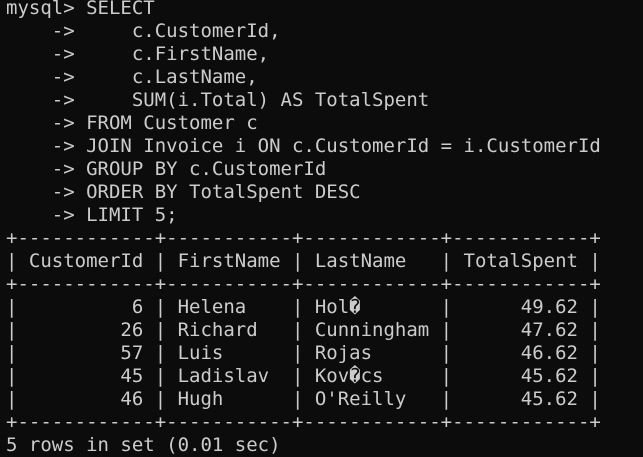 This screenshot has width=643, height=457. I want to click on query-line-customer-id: -> c.CustomerId,, so click(143, 31).